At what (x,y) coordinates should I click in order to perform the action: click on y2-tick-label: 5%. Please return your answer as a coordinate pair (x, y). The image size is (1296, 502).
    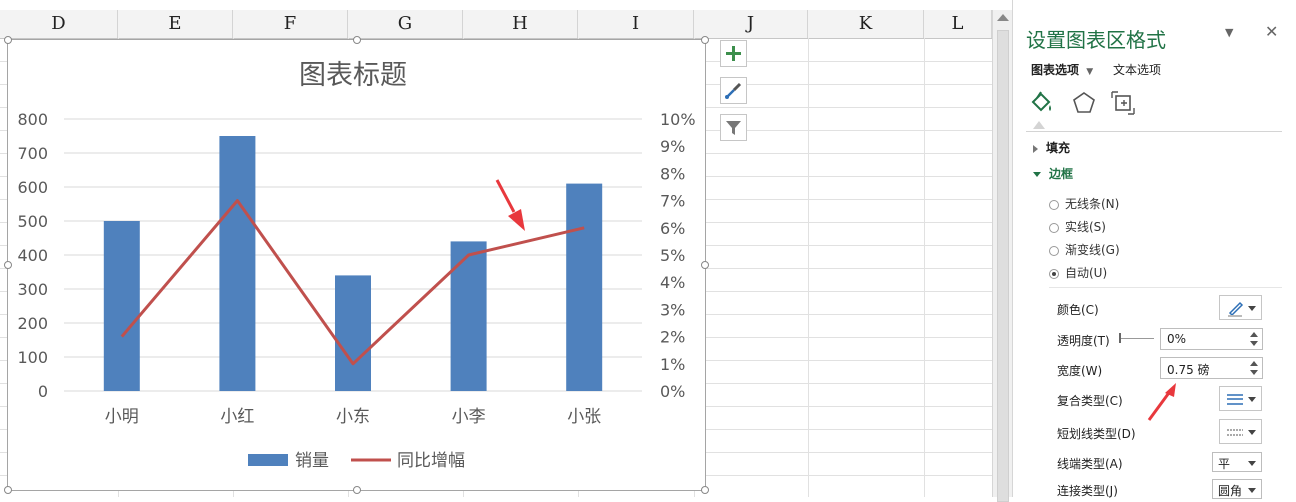
    Looking at the image, I should click on (672, 255).